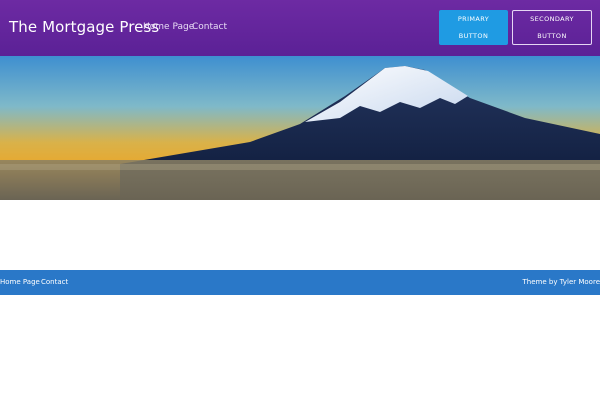 The width and height of the screenshot is (600, 400). I want to click on secondary-button: SECONDARY BUTTON, so click(552, 27).